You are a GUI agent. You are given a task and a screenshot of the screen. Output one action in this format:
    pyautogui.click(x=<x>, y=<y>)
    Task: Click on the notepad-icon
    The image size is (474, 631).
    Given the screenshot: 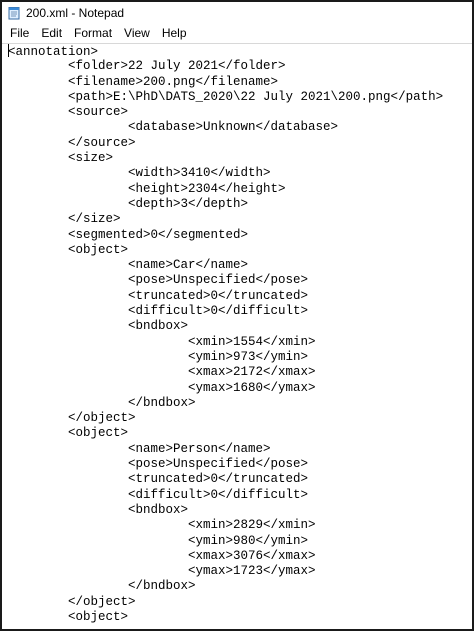 What is the action you would take?
    pyautogui.click(x=14, y=13)
    